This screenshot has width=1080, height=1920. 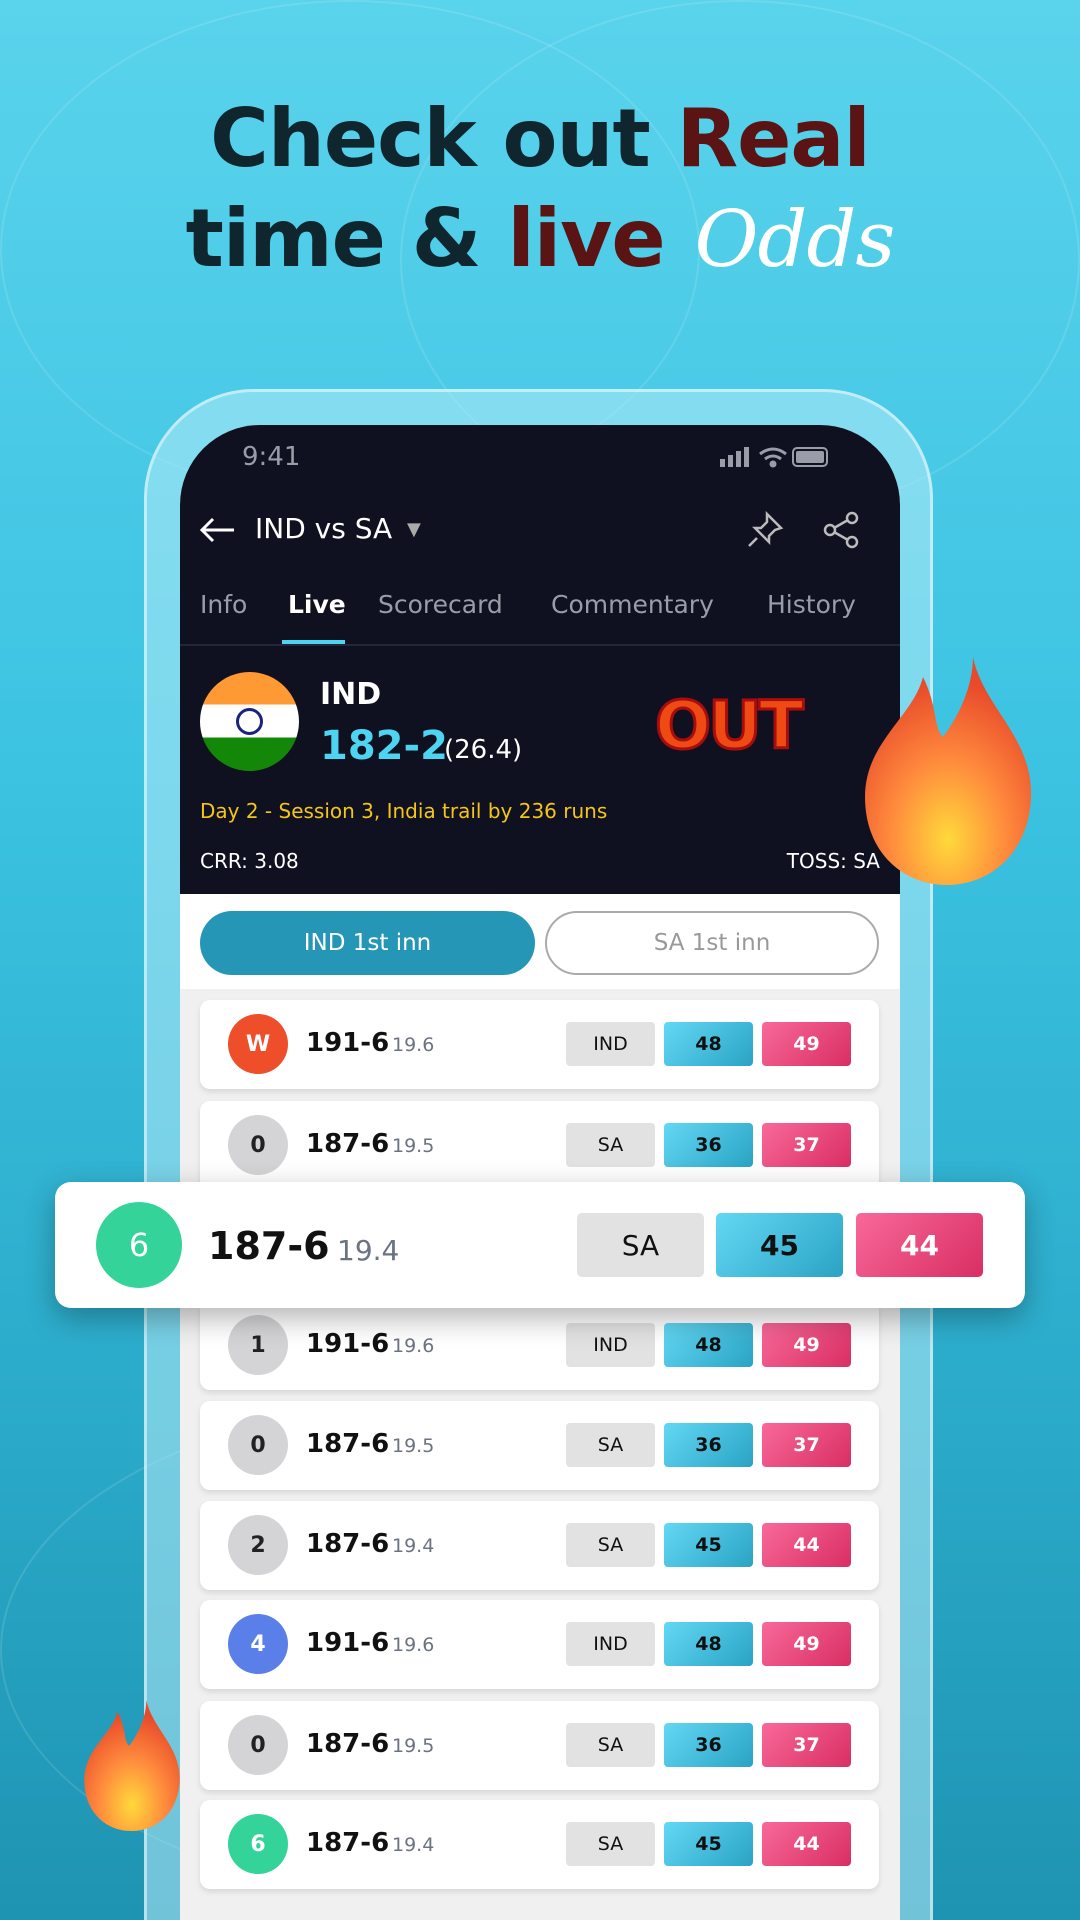 What do you see at coordinates (539, 1644) in the screenshot?
I see `ball-row: 4 191-6 19.6 IND 48 49` at bounding box center [539, 1644].